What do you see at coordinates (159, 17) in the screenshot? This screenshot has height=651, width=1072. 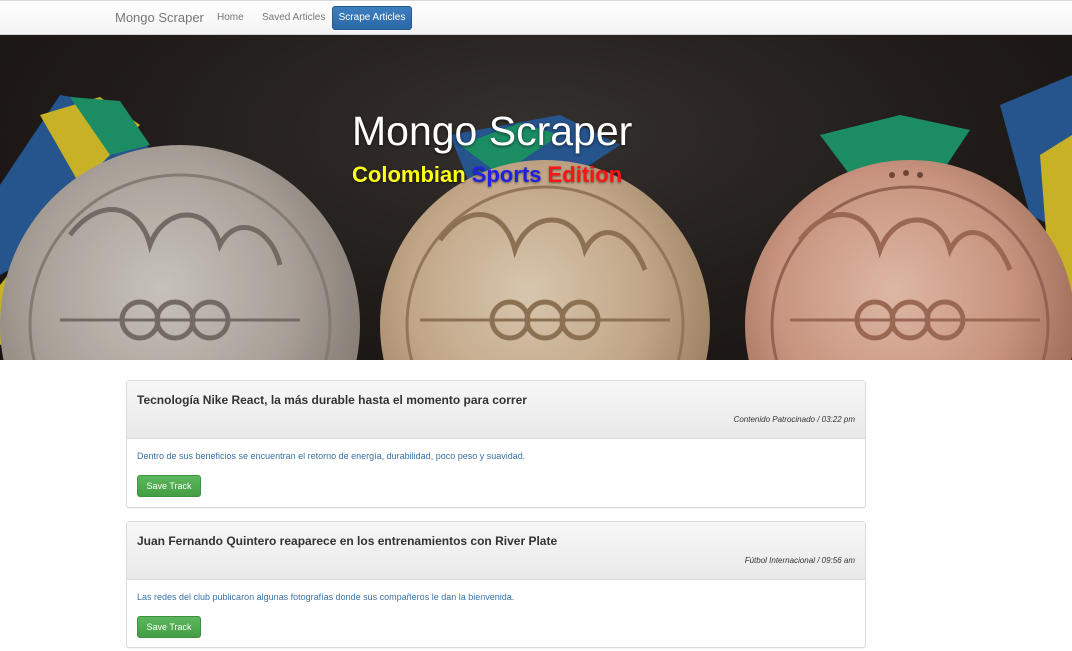 I see `brand-link: Mongo Scraper` at bounding box center [159, 17].